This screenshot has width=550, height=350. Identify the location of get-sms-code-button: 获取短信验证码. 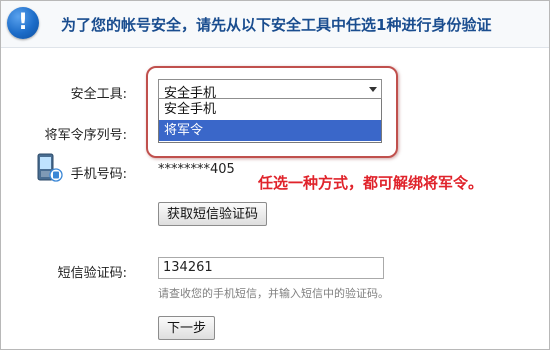
(213, 214).